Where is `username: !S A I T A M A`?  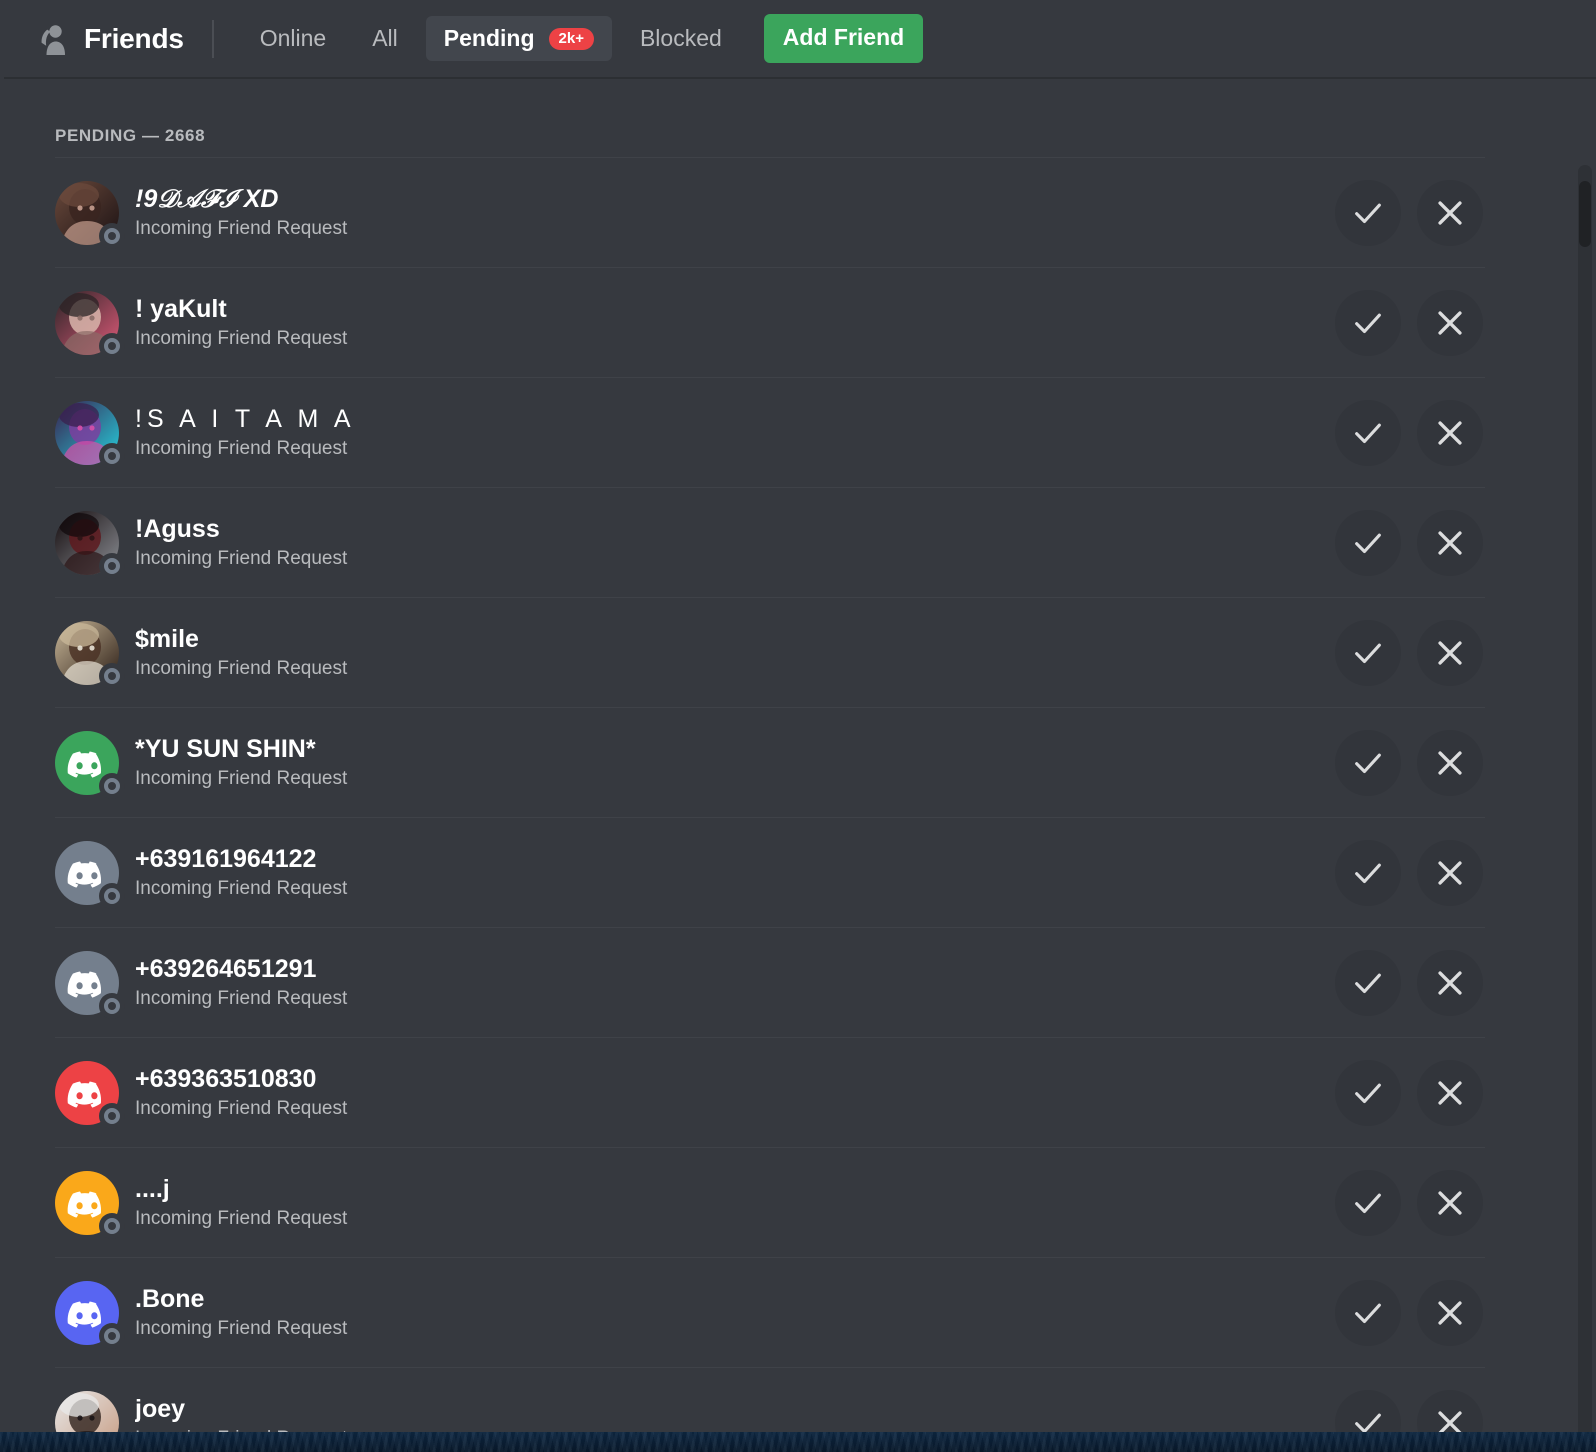
username: !S A I T A M A is located at coordinates (245, 418).